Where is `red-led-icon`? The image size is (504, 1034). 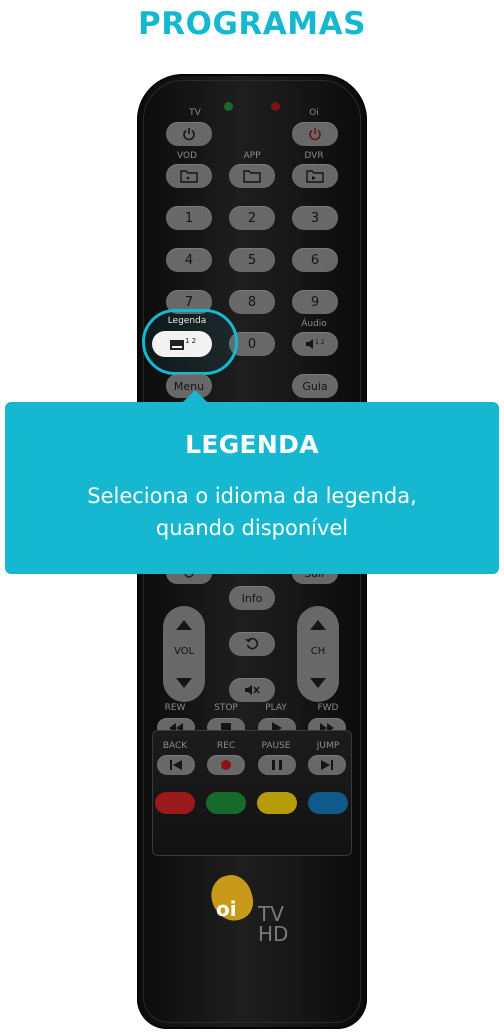 red-led-icon is located at coordinates (275, 106).